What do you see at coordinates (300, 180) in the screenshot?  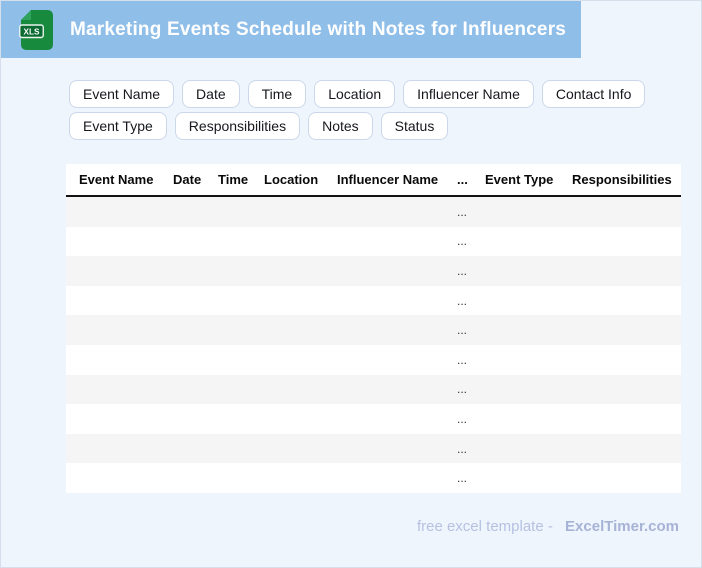 I see `col-header-location: Location` at bounding box center [300, 180].